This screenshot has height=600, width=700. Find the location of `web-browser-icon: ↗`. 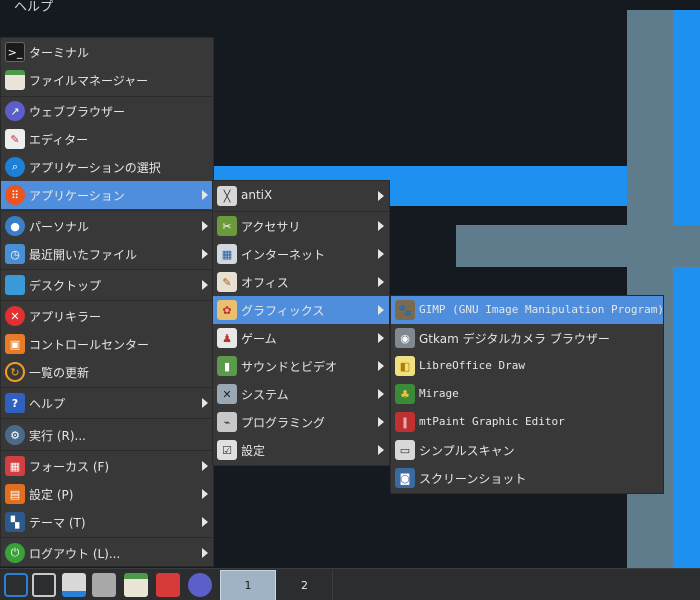

web-browser-icon: ↗ is located at coordinates (15, 111).